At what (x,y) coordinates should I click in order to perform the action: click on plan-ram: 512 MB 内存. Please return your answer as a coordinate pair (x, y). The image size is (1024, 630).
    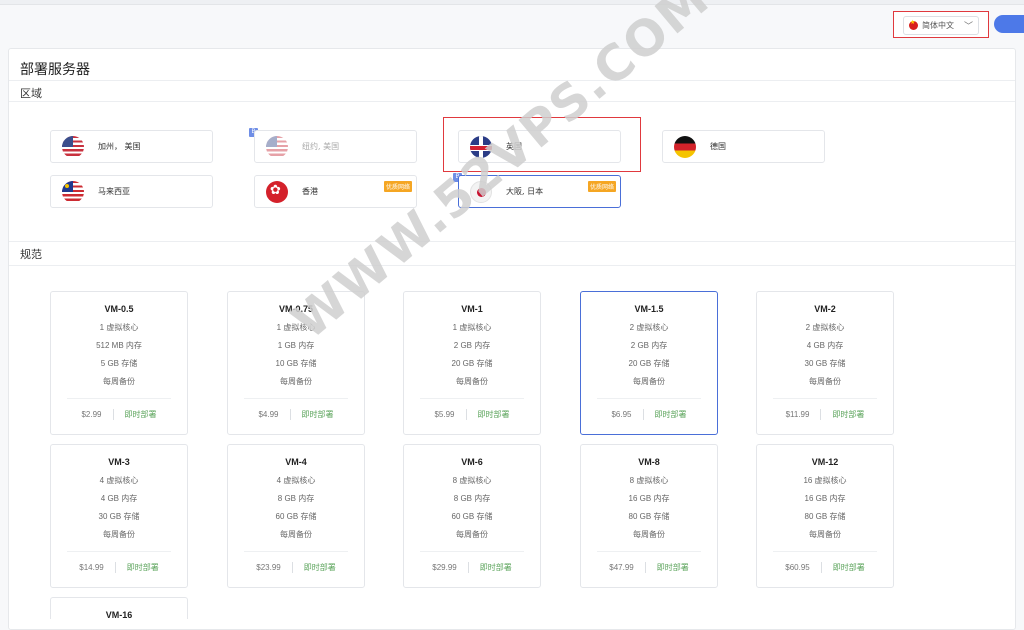
    Looking at the image, I should click on (119, 345).